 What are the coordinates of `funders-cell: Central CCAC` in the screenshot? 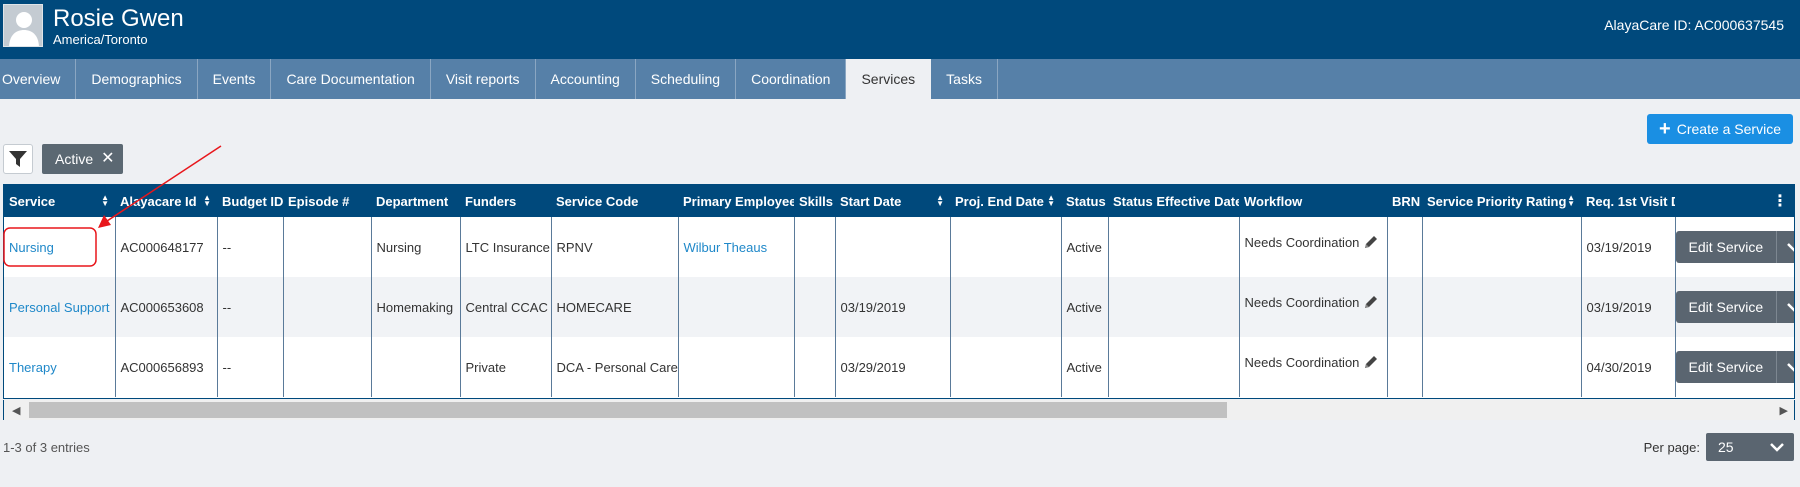 It's located at (506, 307).